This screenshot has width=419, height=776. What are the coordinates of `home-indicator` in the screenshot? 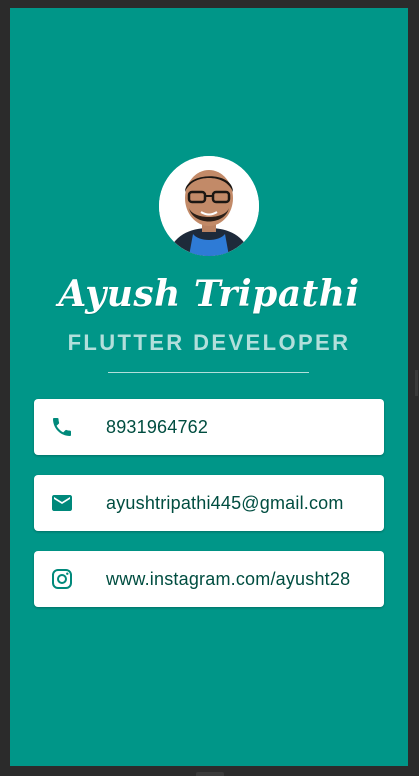 It's located at (210, 774).